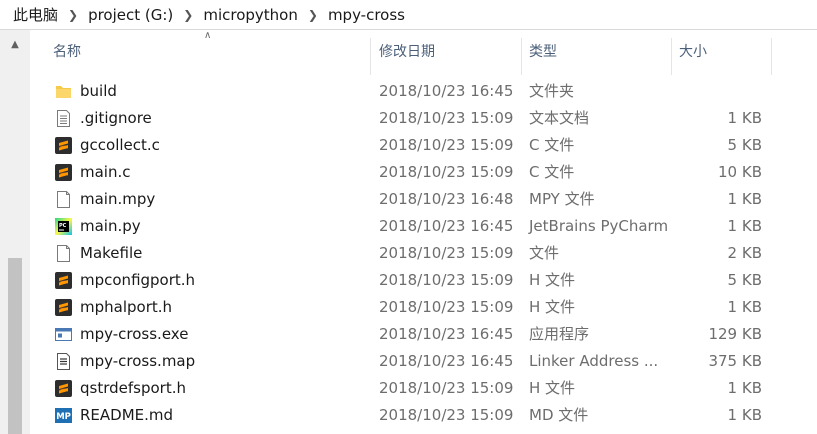 This screenshot has height=434, width=817. I want to click on file-row: mpconfigport.h 2018/10/23 15:09 H 文件 5 KB, so click(423, 280).